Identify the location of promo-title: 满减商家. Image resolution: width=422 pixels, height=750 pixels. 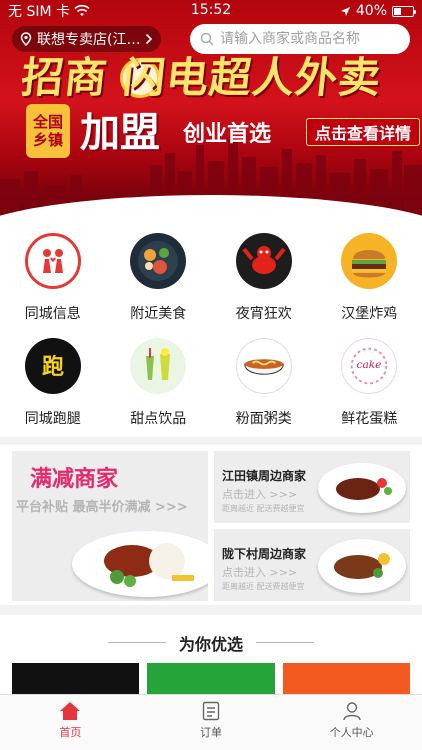
(74, 479).